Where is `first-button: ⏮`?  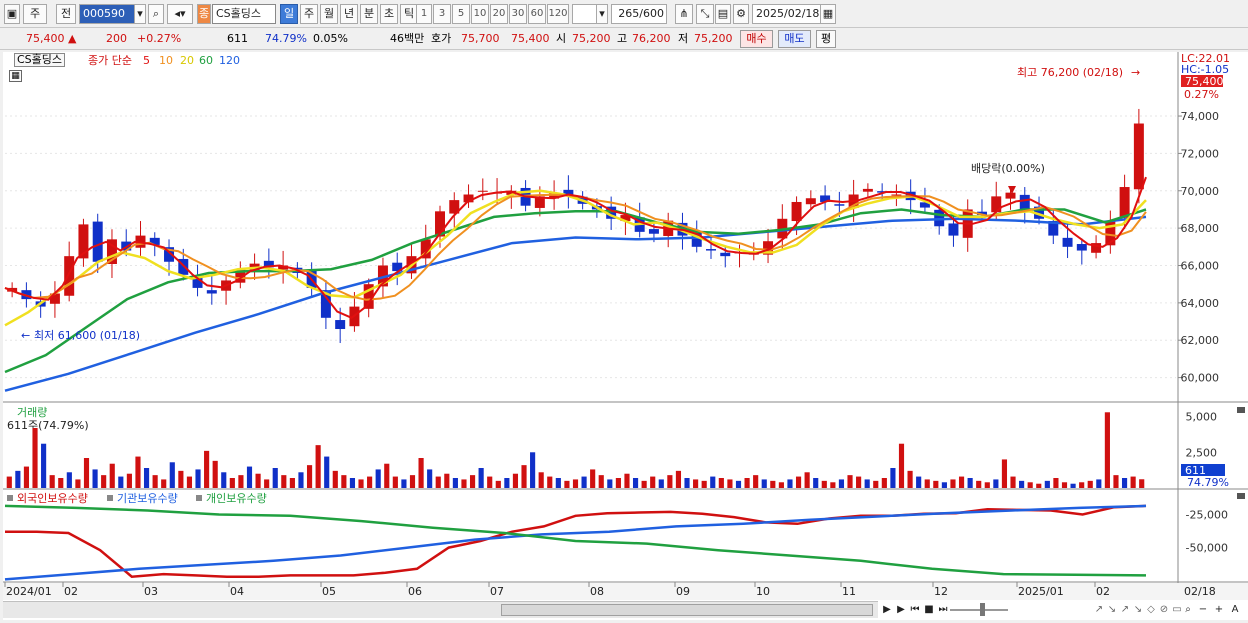
first-button: ⏮ is located at coordinates (915, 609).